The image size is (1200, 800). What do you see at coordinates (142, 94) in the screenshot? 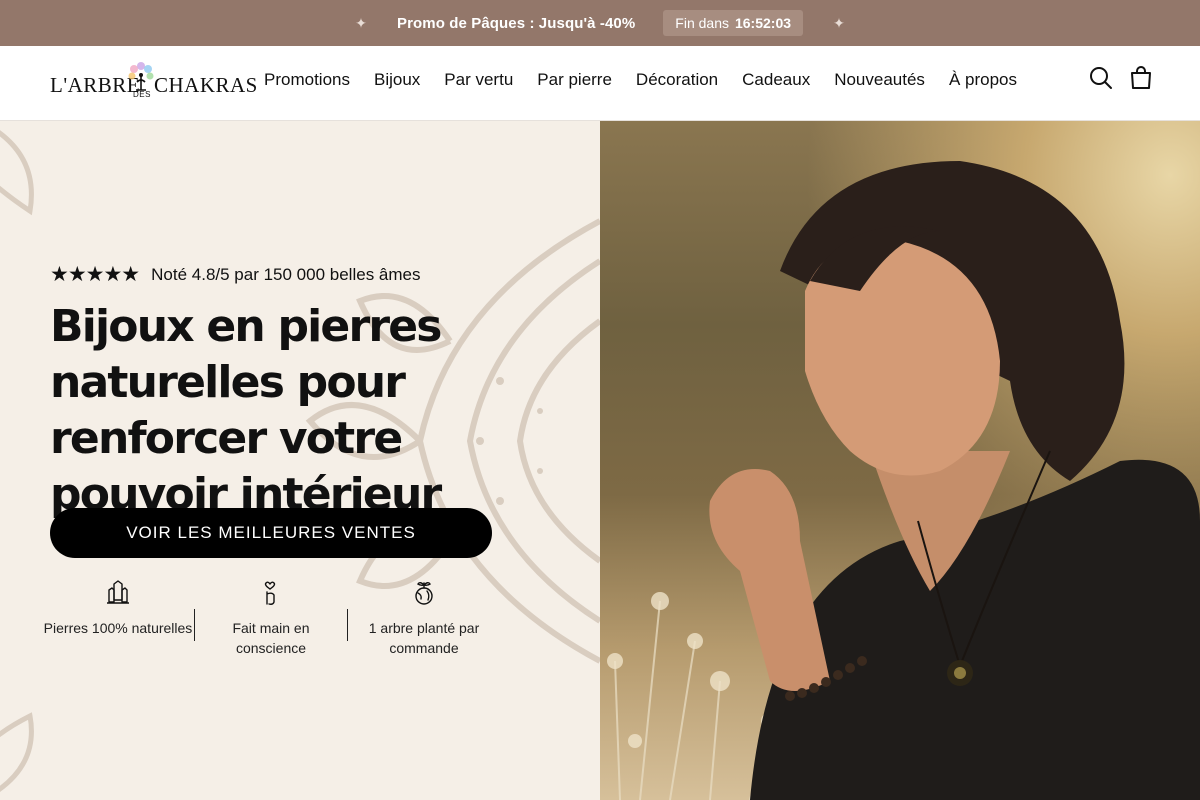
I see `brand-name-small: DES` at bounding box center [142, 94].